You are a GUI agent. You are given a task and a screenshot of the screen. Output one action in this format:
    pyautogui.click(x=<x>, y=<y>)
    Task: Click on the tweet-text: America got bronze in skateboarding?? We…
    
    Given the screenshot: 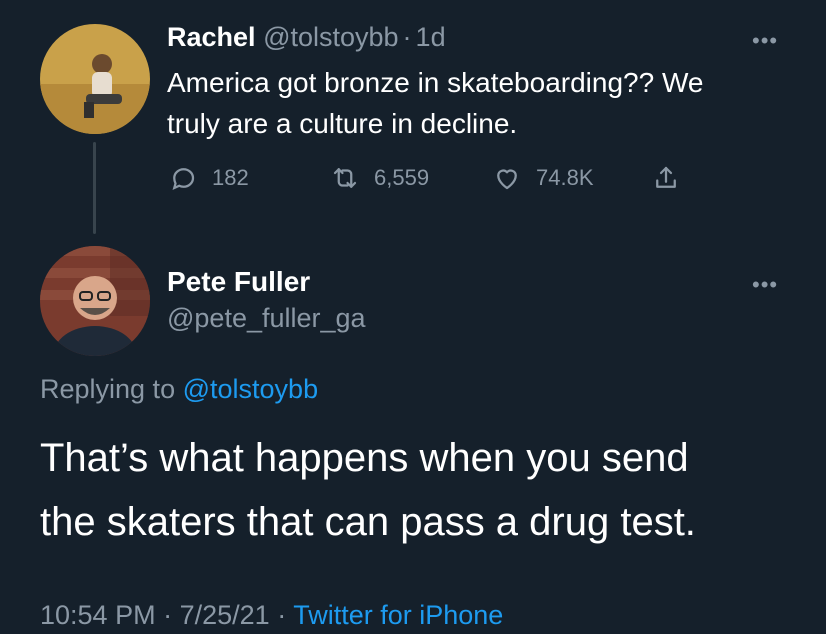 What is the action you would take?
    pyautogui.click(x=435, y=103)
    